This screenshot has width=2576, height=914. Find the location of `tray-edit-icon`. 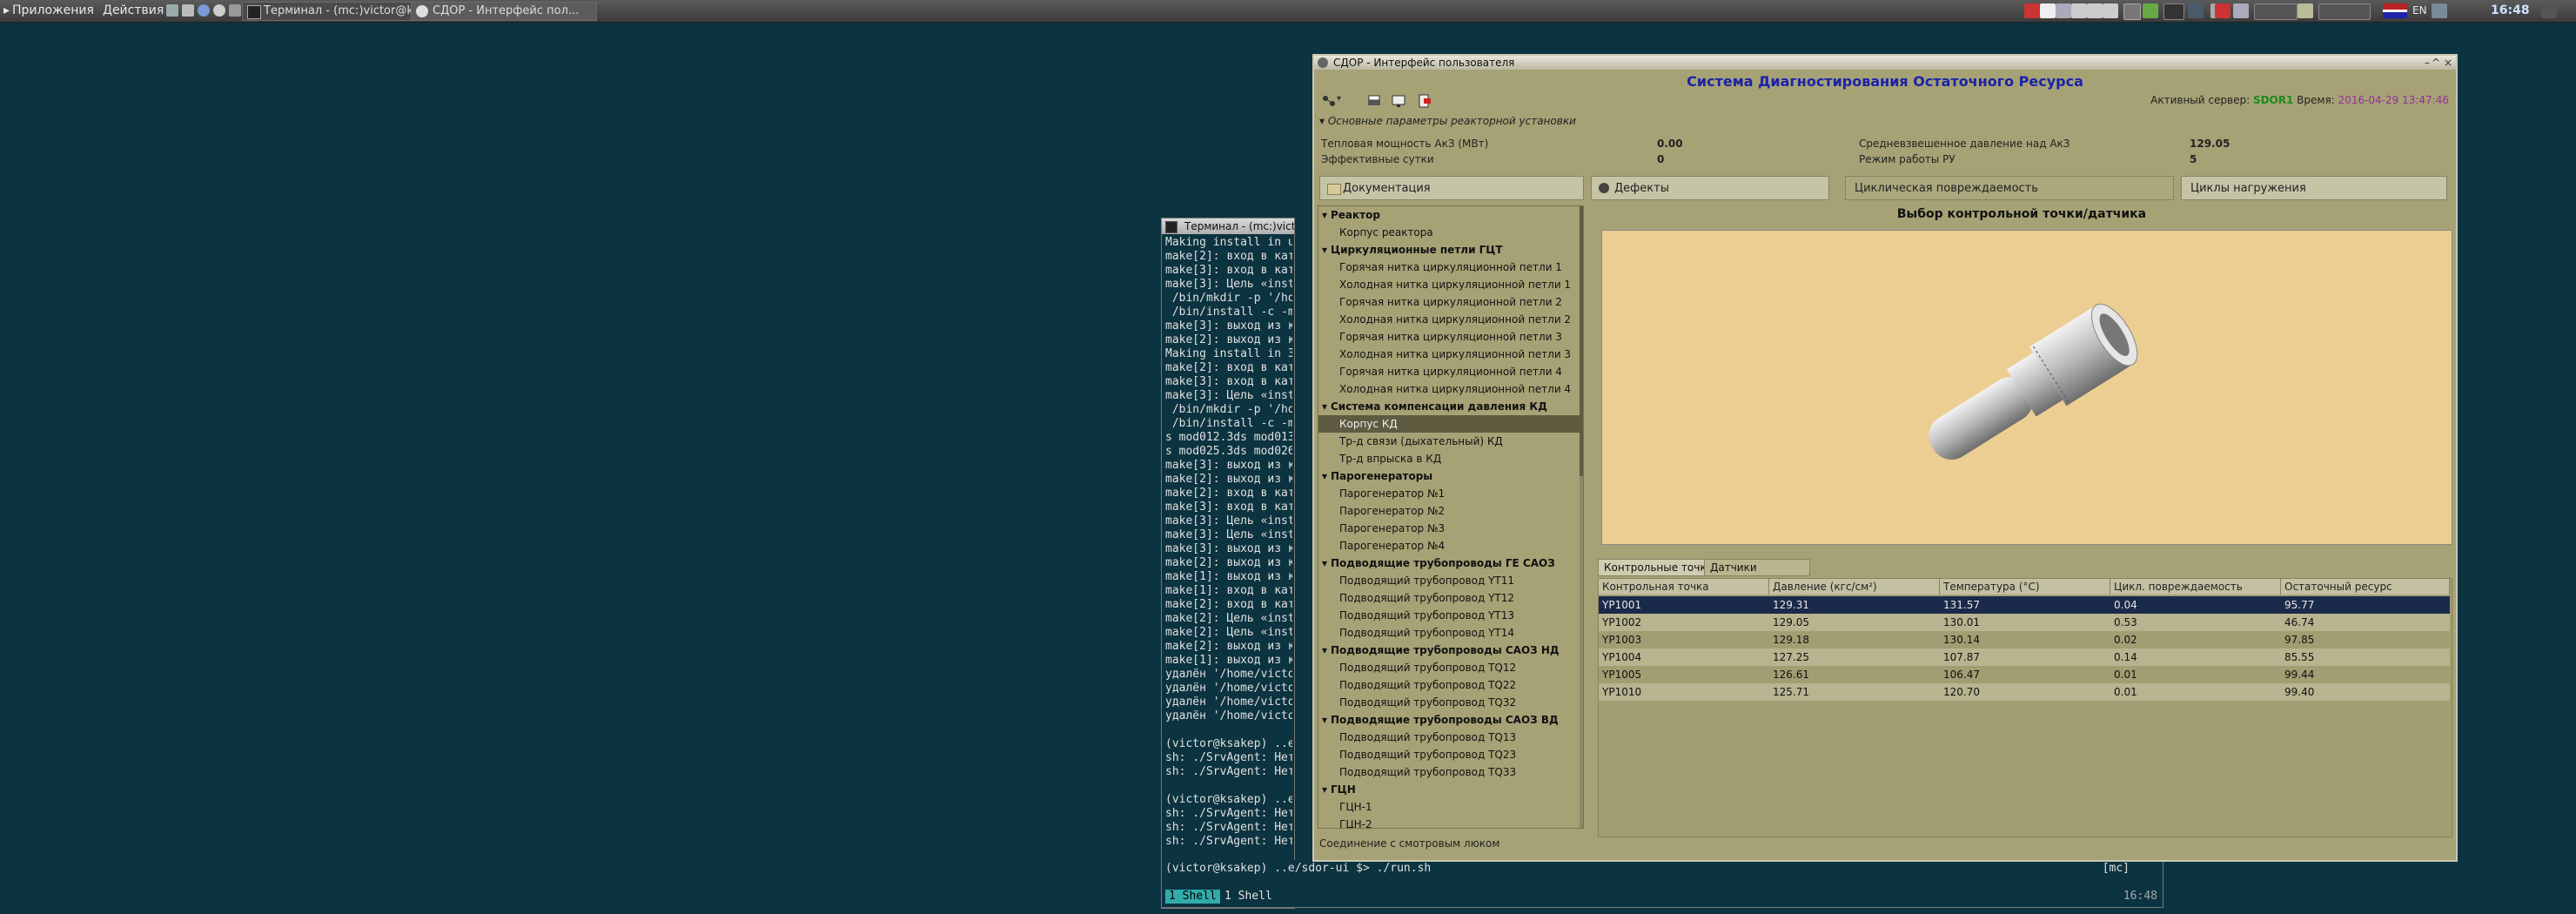

tray-edit-icon is located at coordinates (2241, 10).